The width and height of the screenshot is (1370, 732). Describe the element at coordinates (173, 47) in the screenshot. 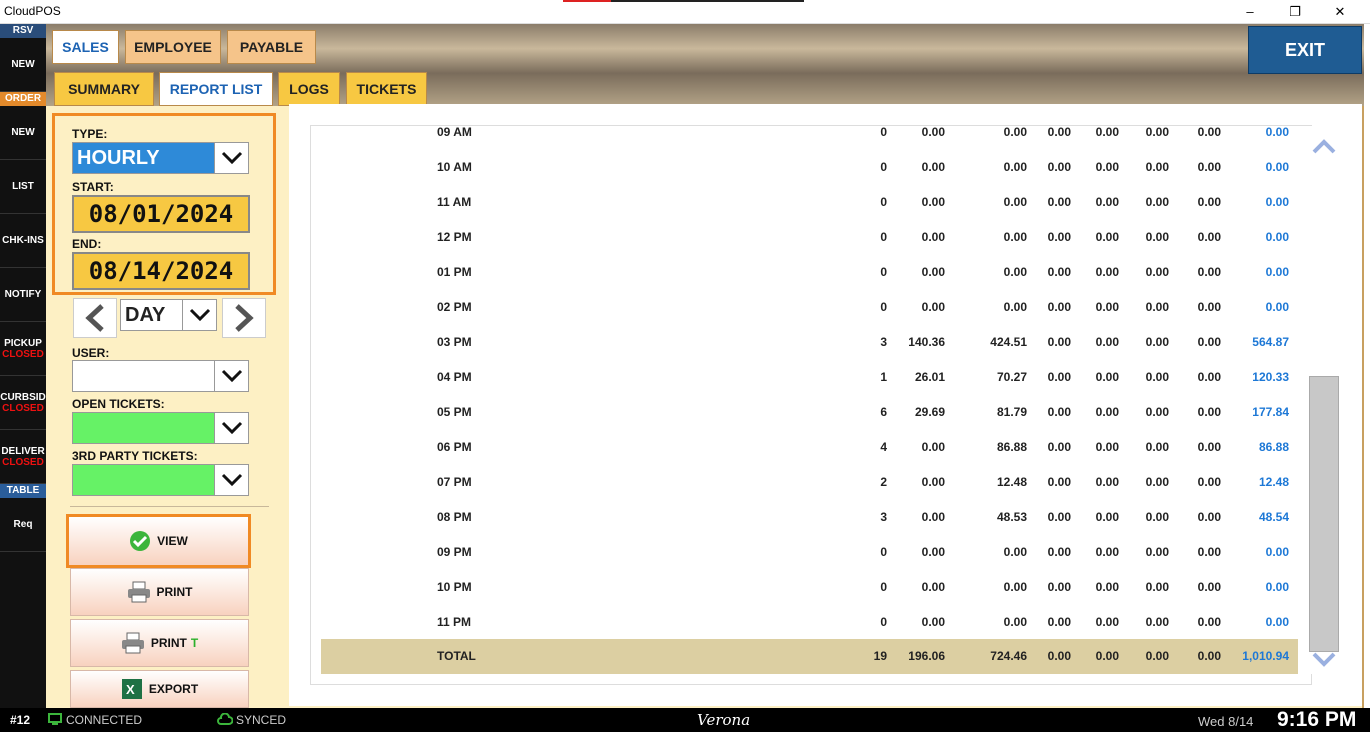

I see `tab-employee: EMPLOYEE` at that location.